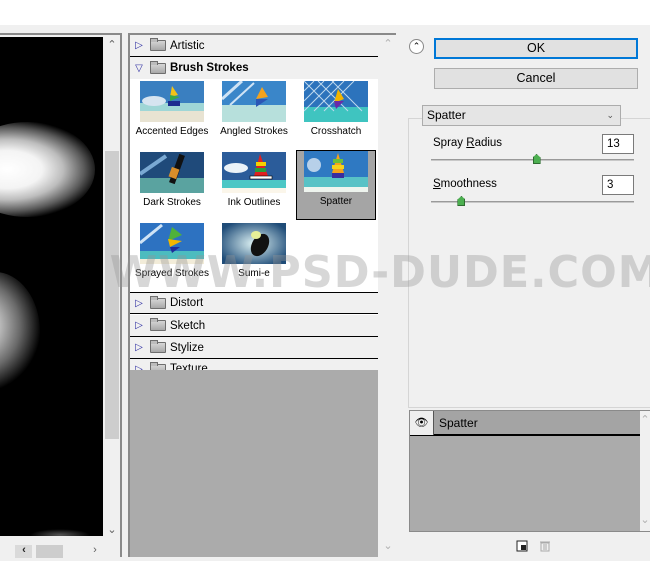 The height and width of the screenshot is (561, 650). I want to click on scroll-right-icon: ›, so click(95, 550).